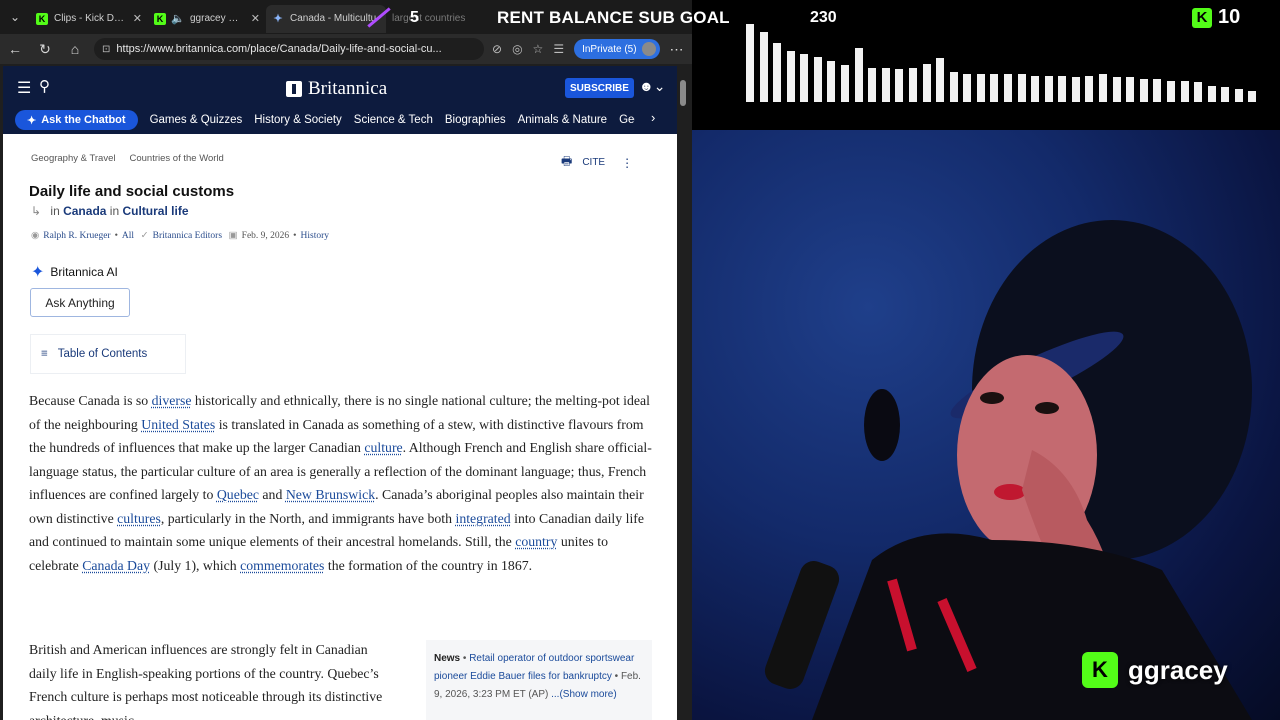 This screenshot has height=720, width=1280. I want to click on inline-link: Canada Day, so click(116, 565).